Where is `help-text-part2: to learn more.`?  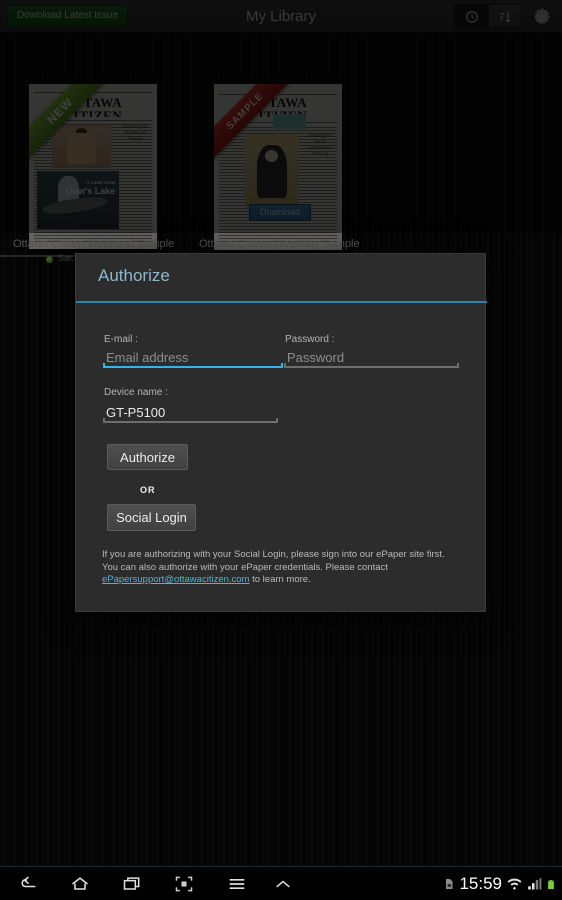 help-text-part2: to learn more. is located at coordinates (280, 579).